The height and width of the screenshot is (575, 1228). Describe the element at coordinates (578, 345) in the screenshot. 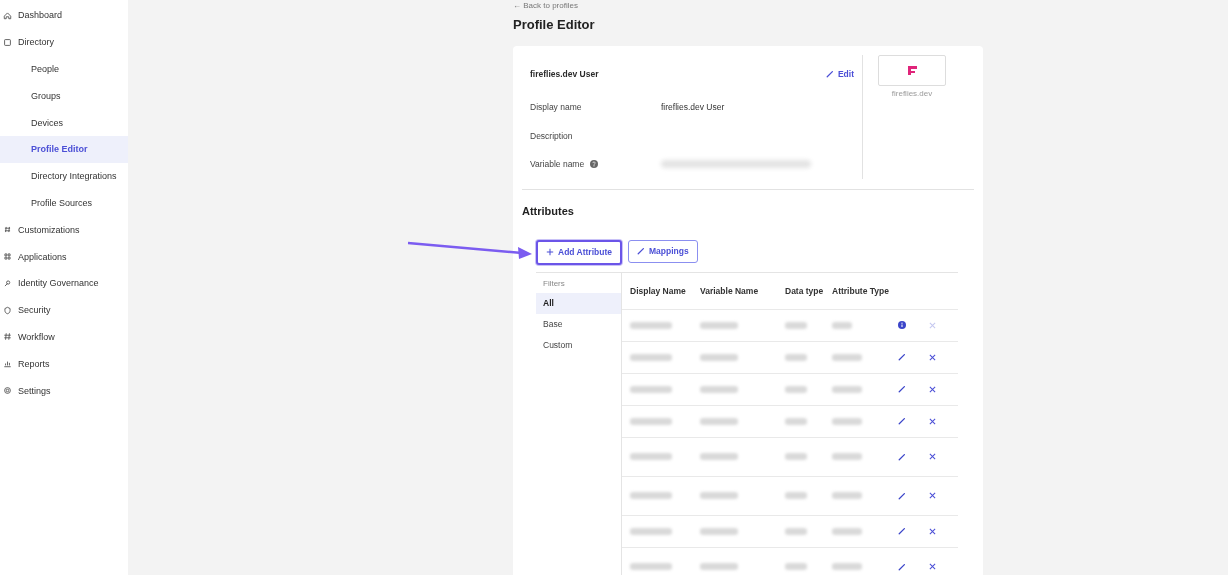

I see `filter-item: Custom` at that location.